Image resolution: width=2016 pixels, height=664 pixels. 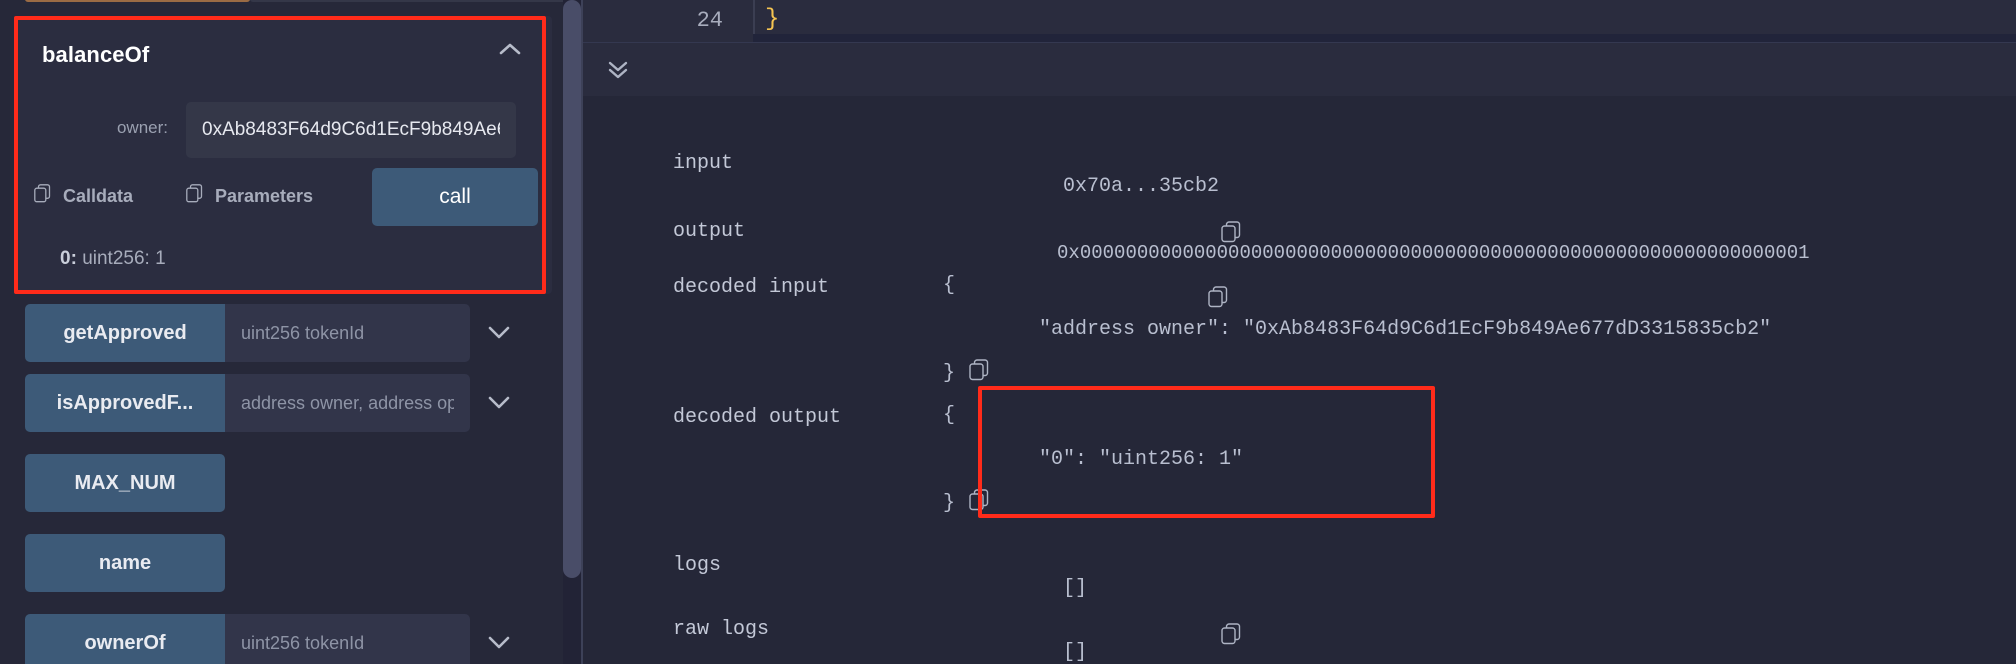 What do you see at coordinates (1092, 641) in the screenshot?
I see `log-value-raw-logs: []` at bounding box center [1092, 641].